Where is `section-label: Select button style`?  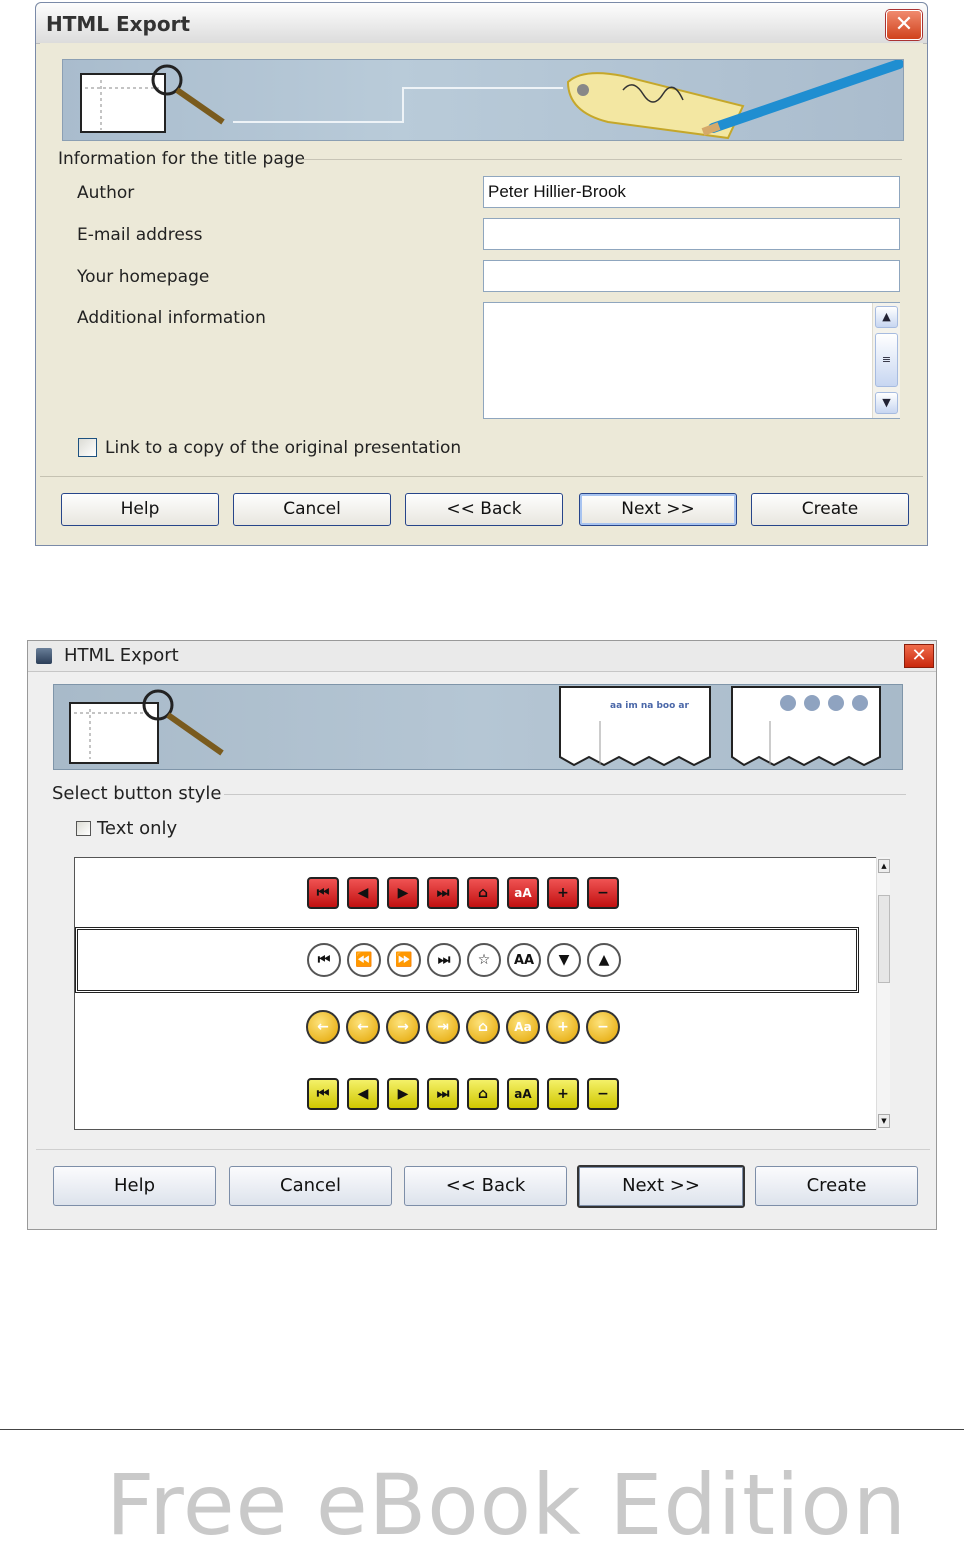
section-label: Select button style is located at coordinates (137, 793).